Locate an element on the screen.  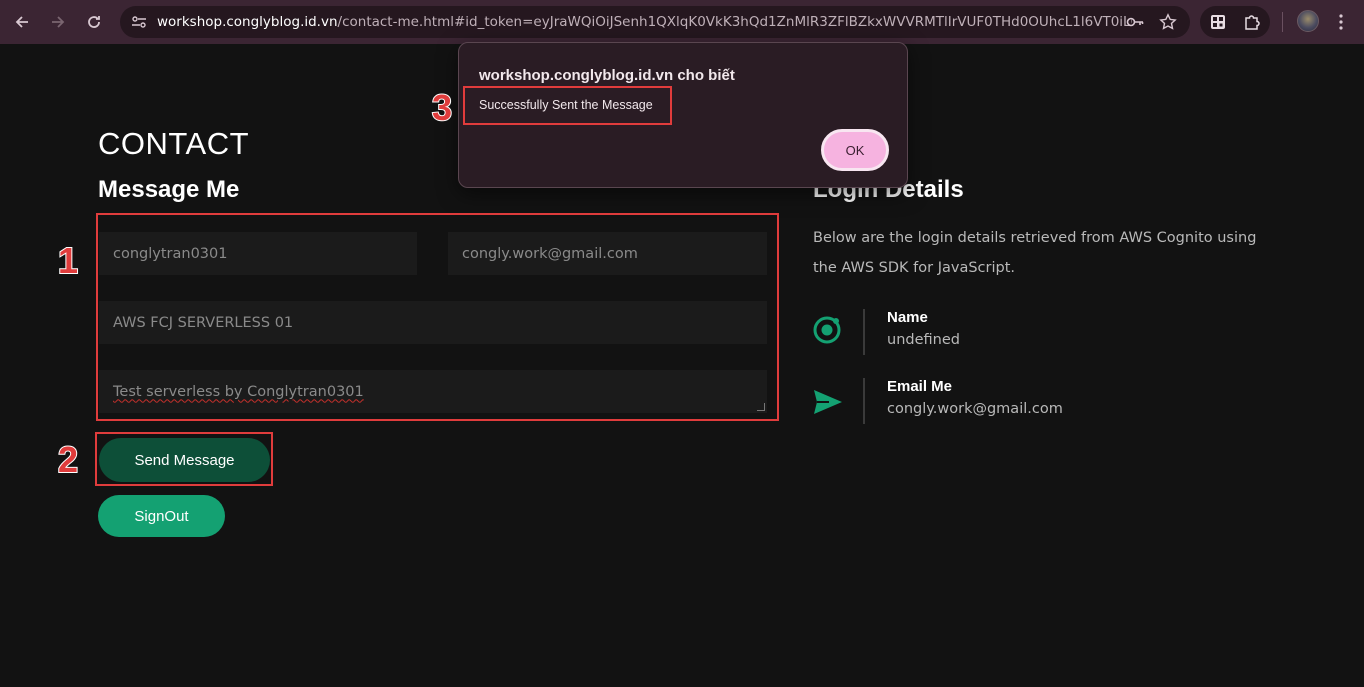
forward-icon is located at coordinates (58, 22).